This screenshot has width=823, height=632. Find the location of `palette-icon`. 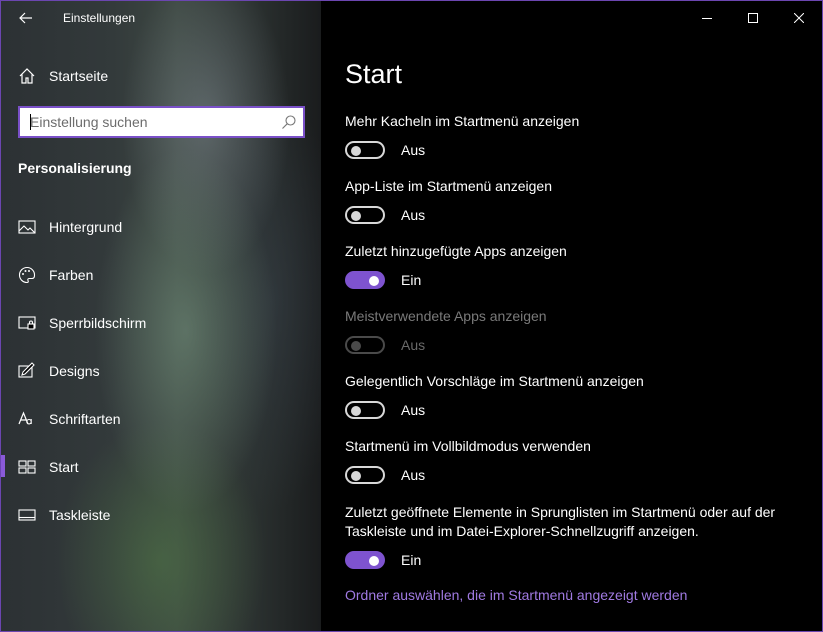

palette-icon is located at coordinates (27, 275).